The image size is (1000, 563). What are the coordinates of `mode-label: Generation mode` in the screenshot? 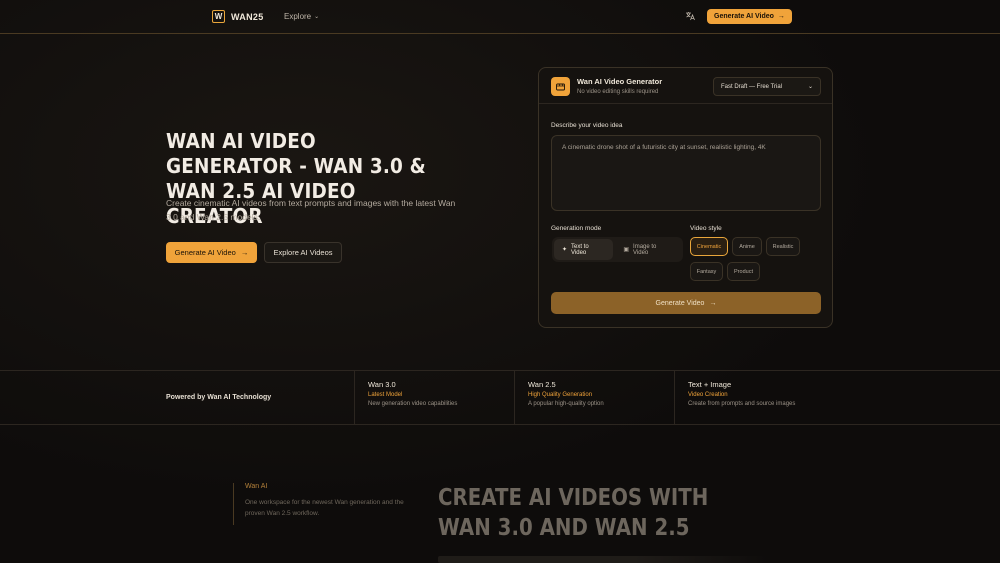 It's located at (576, 228).